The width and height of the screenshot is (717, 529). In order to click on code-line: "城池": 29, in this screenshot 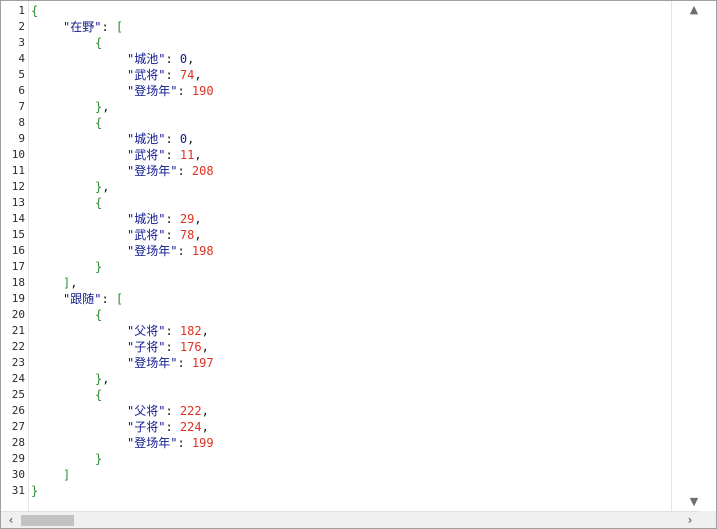, I will do `click(164, 219)`.